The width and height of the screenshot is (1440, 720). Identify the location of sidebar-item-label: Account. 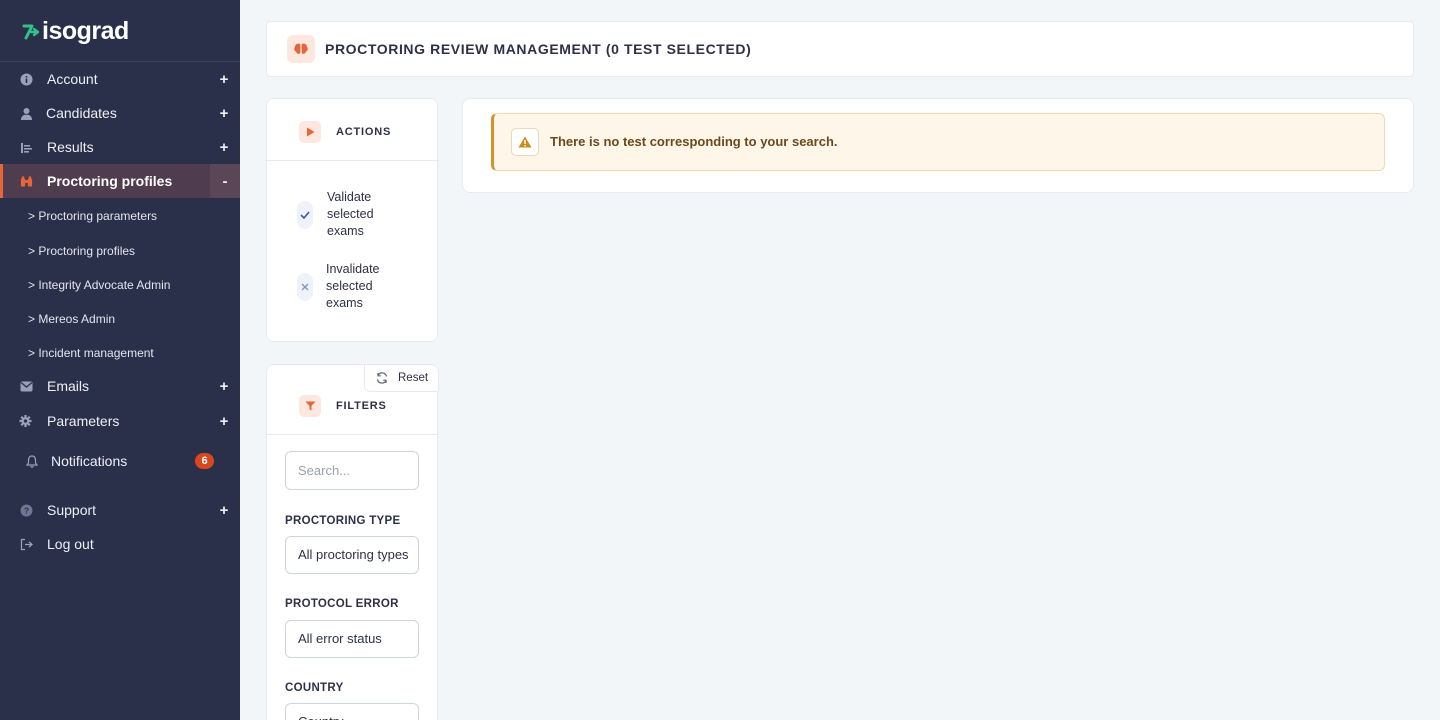
(72, 79).